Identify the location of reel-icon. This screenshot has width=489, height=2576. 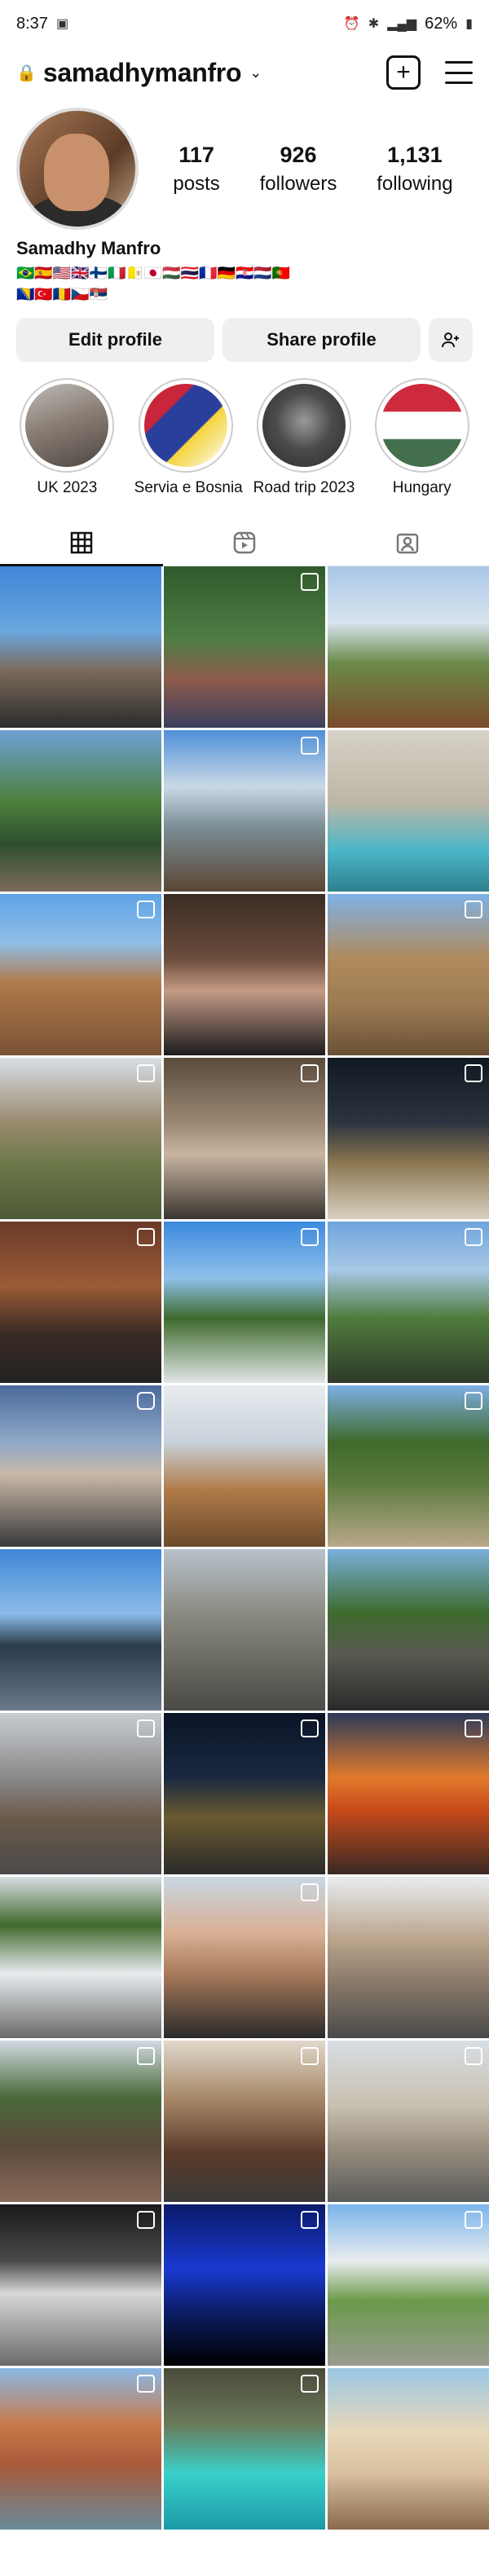
(146, 1401).